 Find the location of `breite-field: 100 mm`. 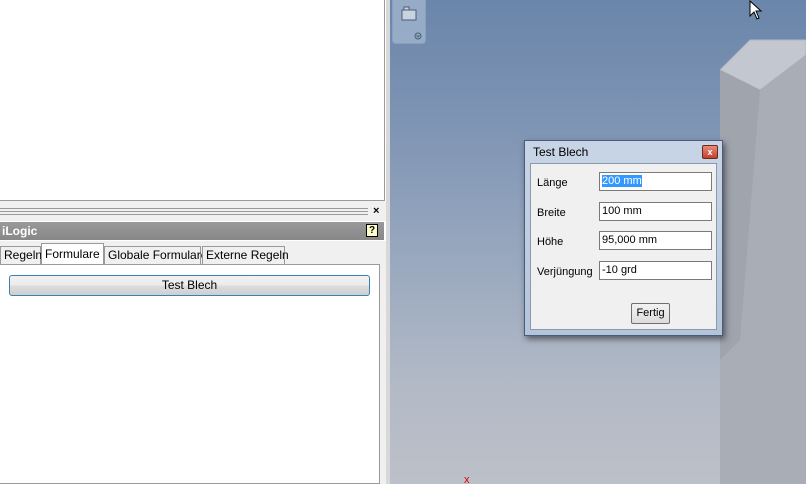

breite-field: 100 mm is located at coordinates (655, 211).